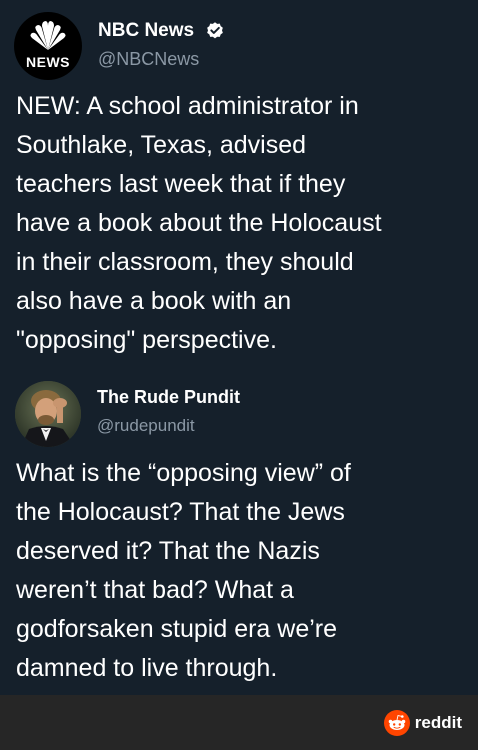 This screenshot has height=750, width=478. What do you see at coordinates (396, 723) in the screenshot?
I see `reddit-snoo-icon` at bounding box center [396, 723].